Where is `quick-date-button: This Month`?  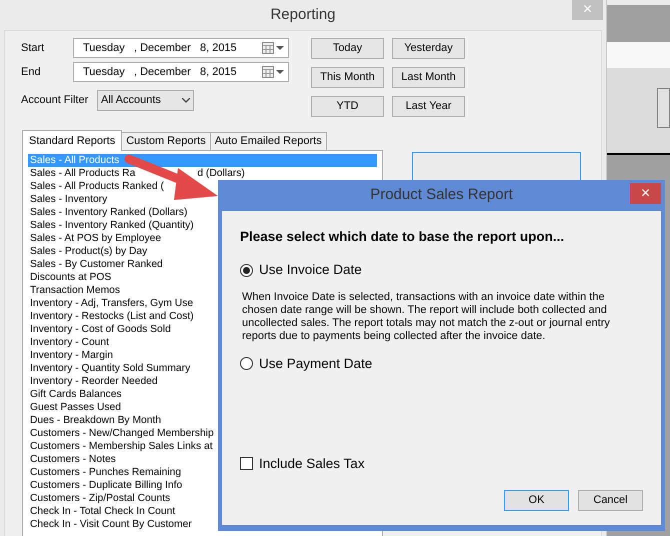 quick-date-button: This Month is located at coordinates (347, 77).